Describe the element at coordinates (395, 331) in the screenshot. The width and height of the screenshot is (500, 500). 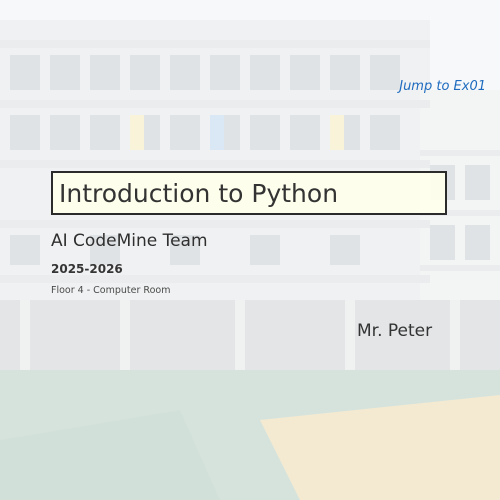
I see `teacher-name: Mr. Peter` at that location.